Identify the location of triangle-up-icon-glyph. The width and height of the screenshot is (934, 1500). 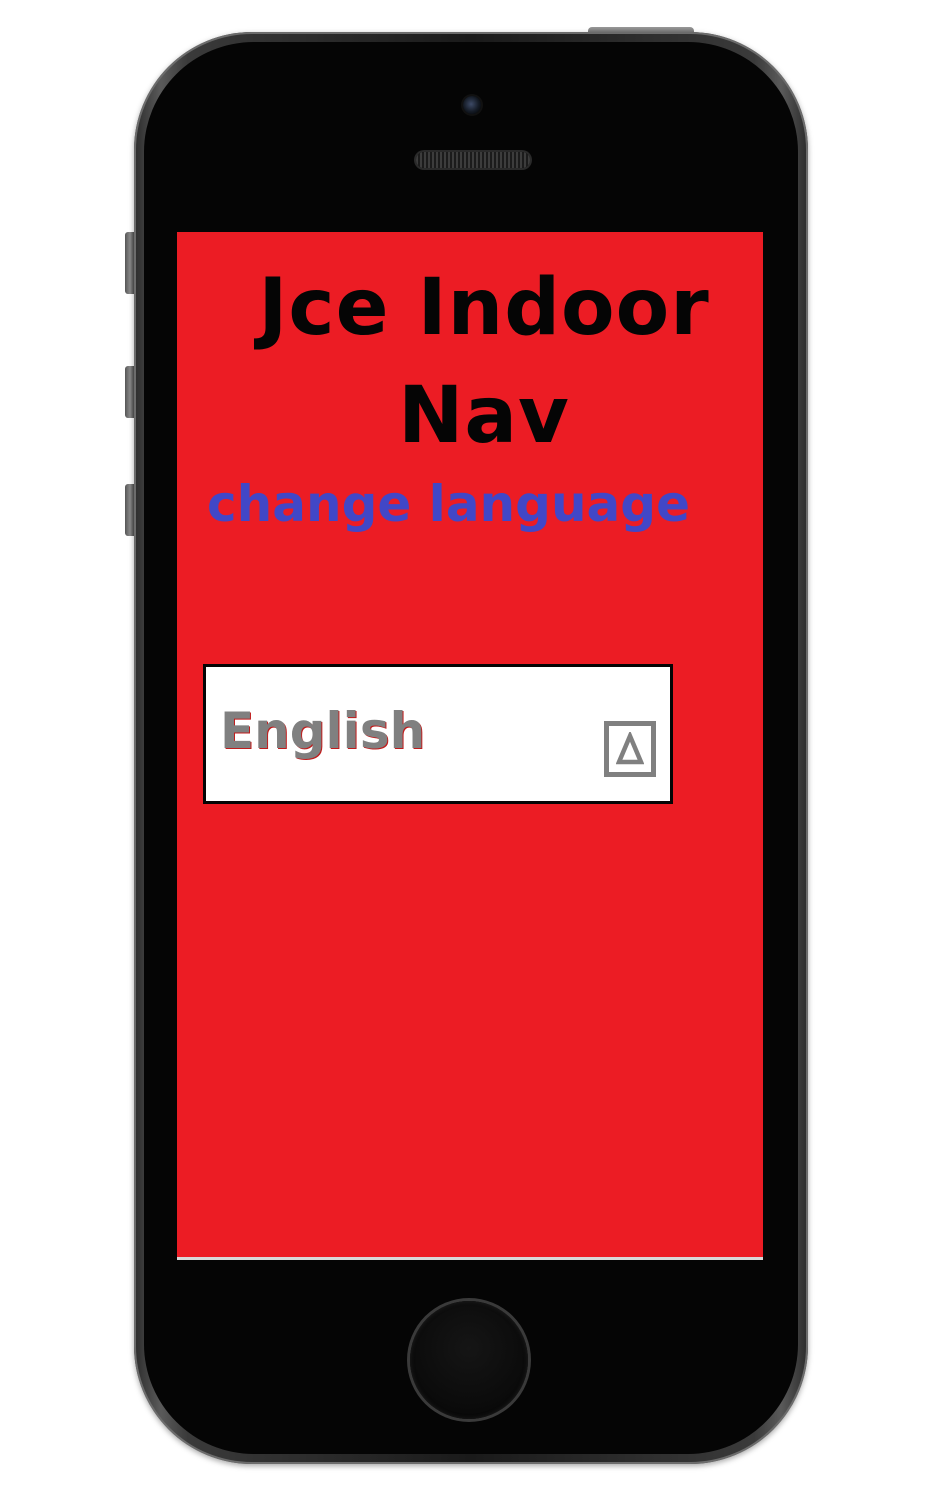
(630, 748).